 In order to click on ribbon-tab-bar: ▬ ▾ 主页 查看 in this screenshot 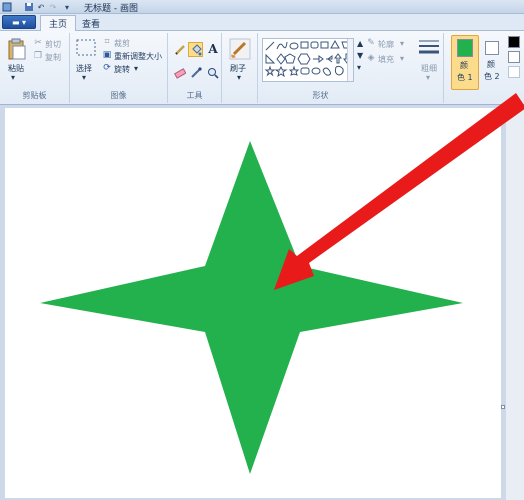, I will do `click(262, 22)`.